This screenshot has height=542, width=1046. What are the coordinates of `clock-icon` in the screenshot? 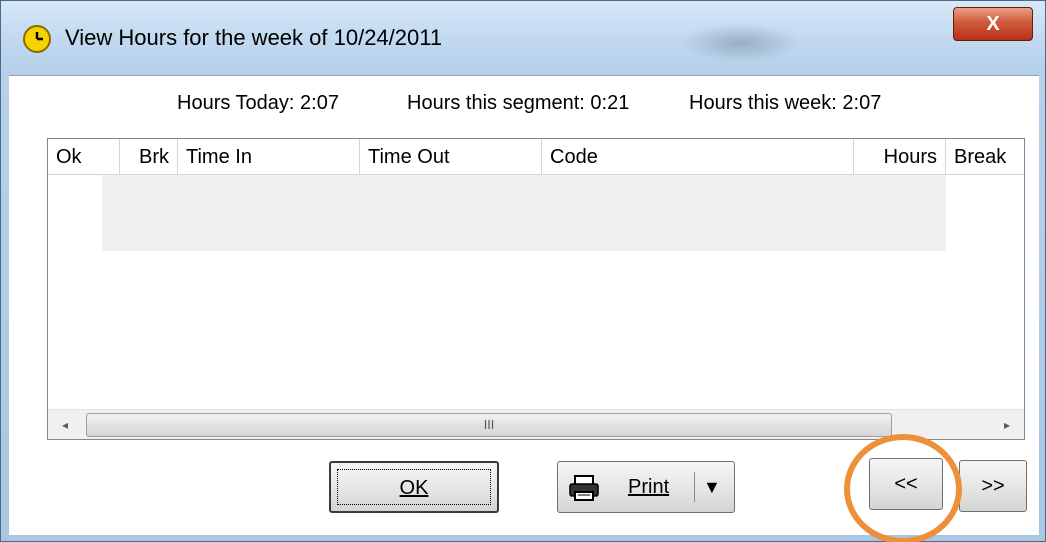 It's located at (37, 39).